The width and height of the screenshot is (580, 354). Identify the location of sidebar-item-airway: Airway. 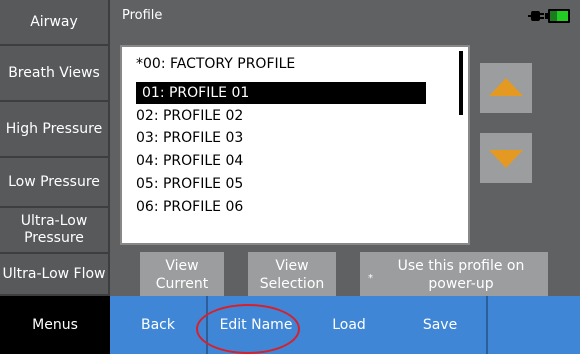
(55, 23).